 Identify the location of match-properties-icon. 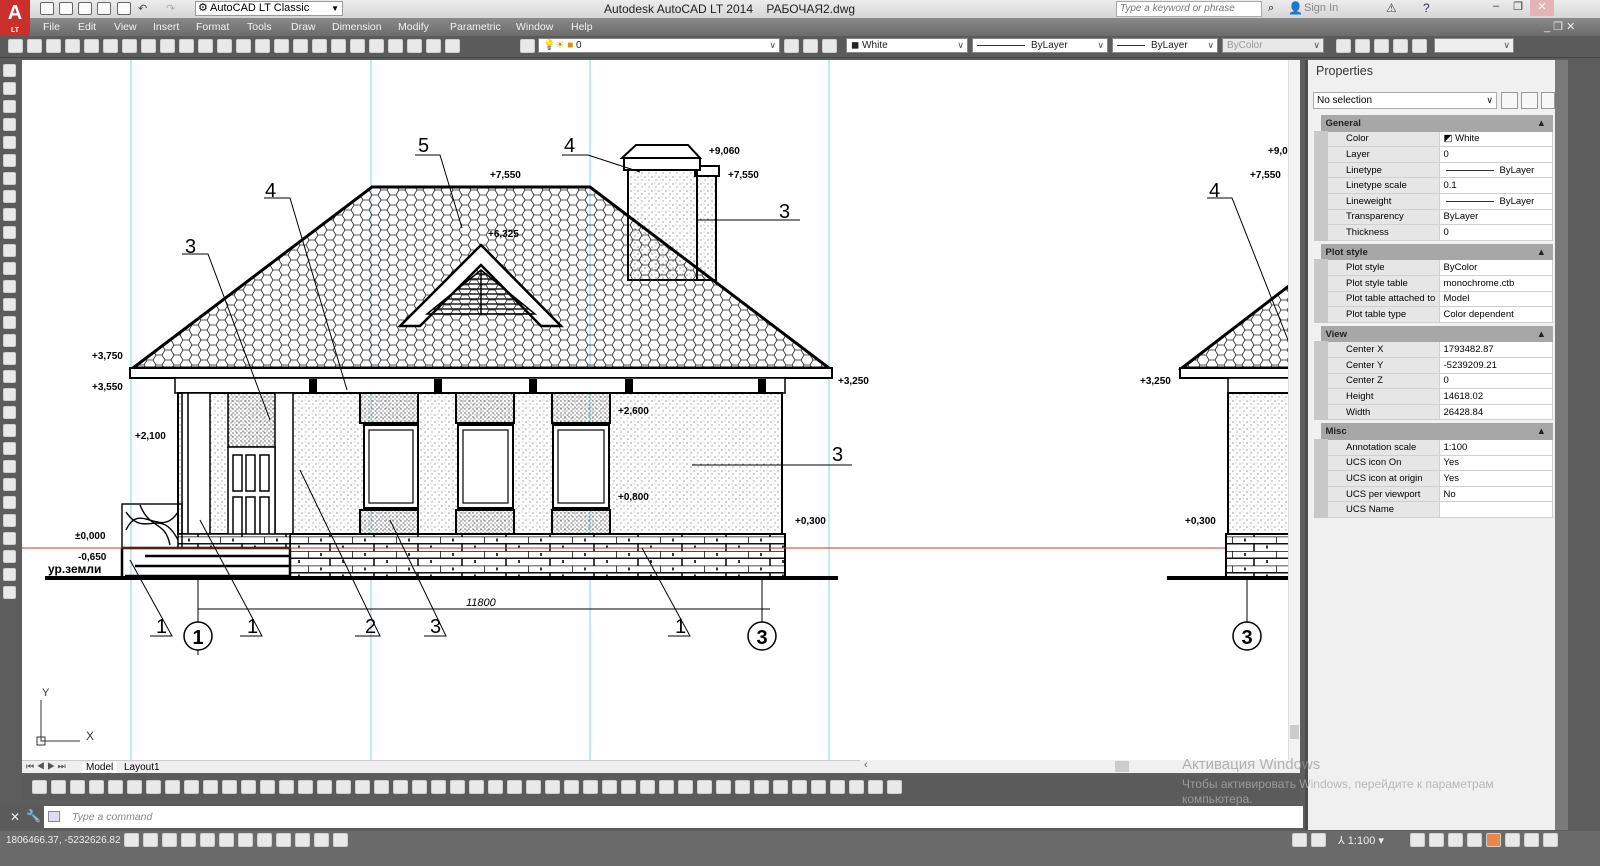
(186, 46).